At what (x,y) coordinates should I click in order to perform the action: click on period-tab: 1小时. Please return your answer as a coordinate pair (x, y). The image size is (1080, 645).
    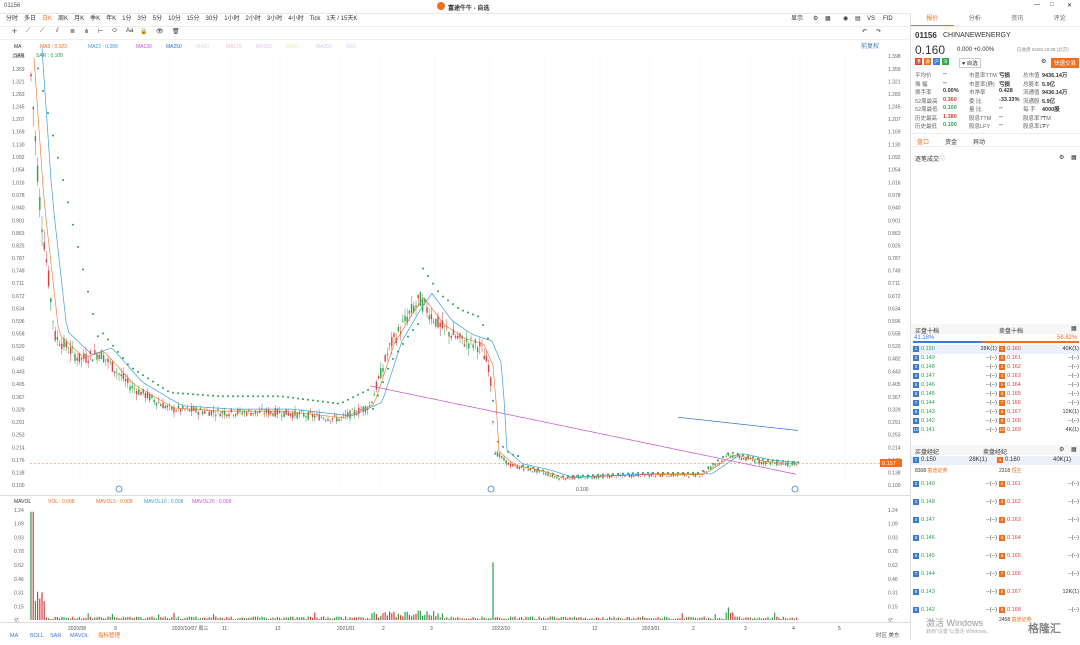
    Looking at the image, I should click on (231, 19).